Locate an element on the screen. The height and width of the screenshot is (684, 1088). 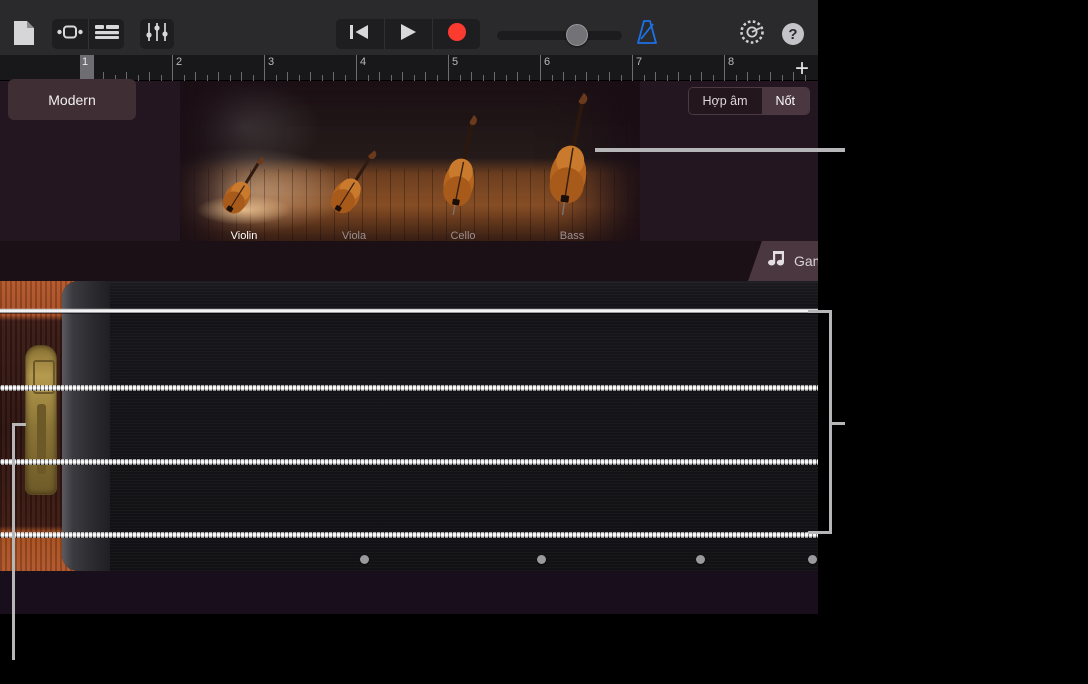
play-button is located at coordinates (408, 34).